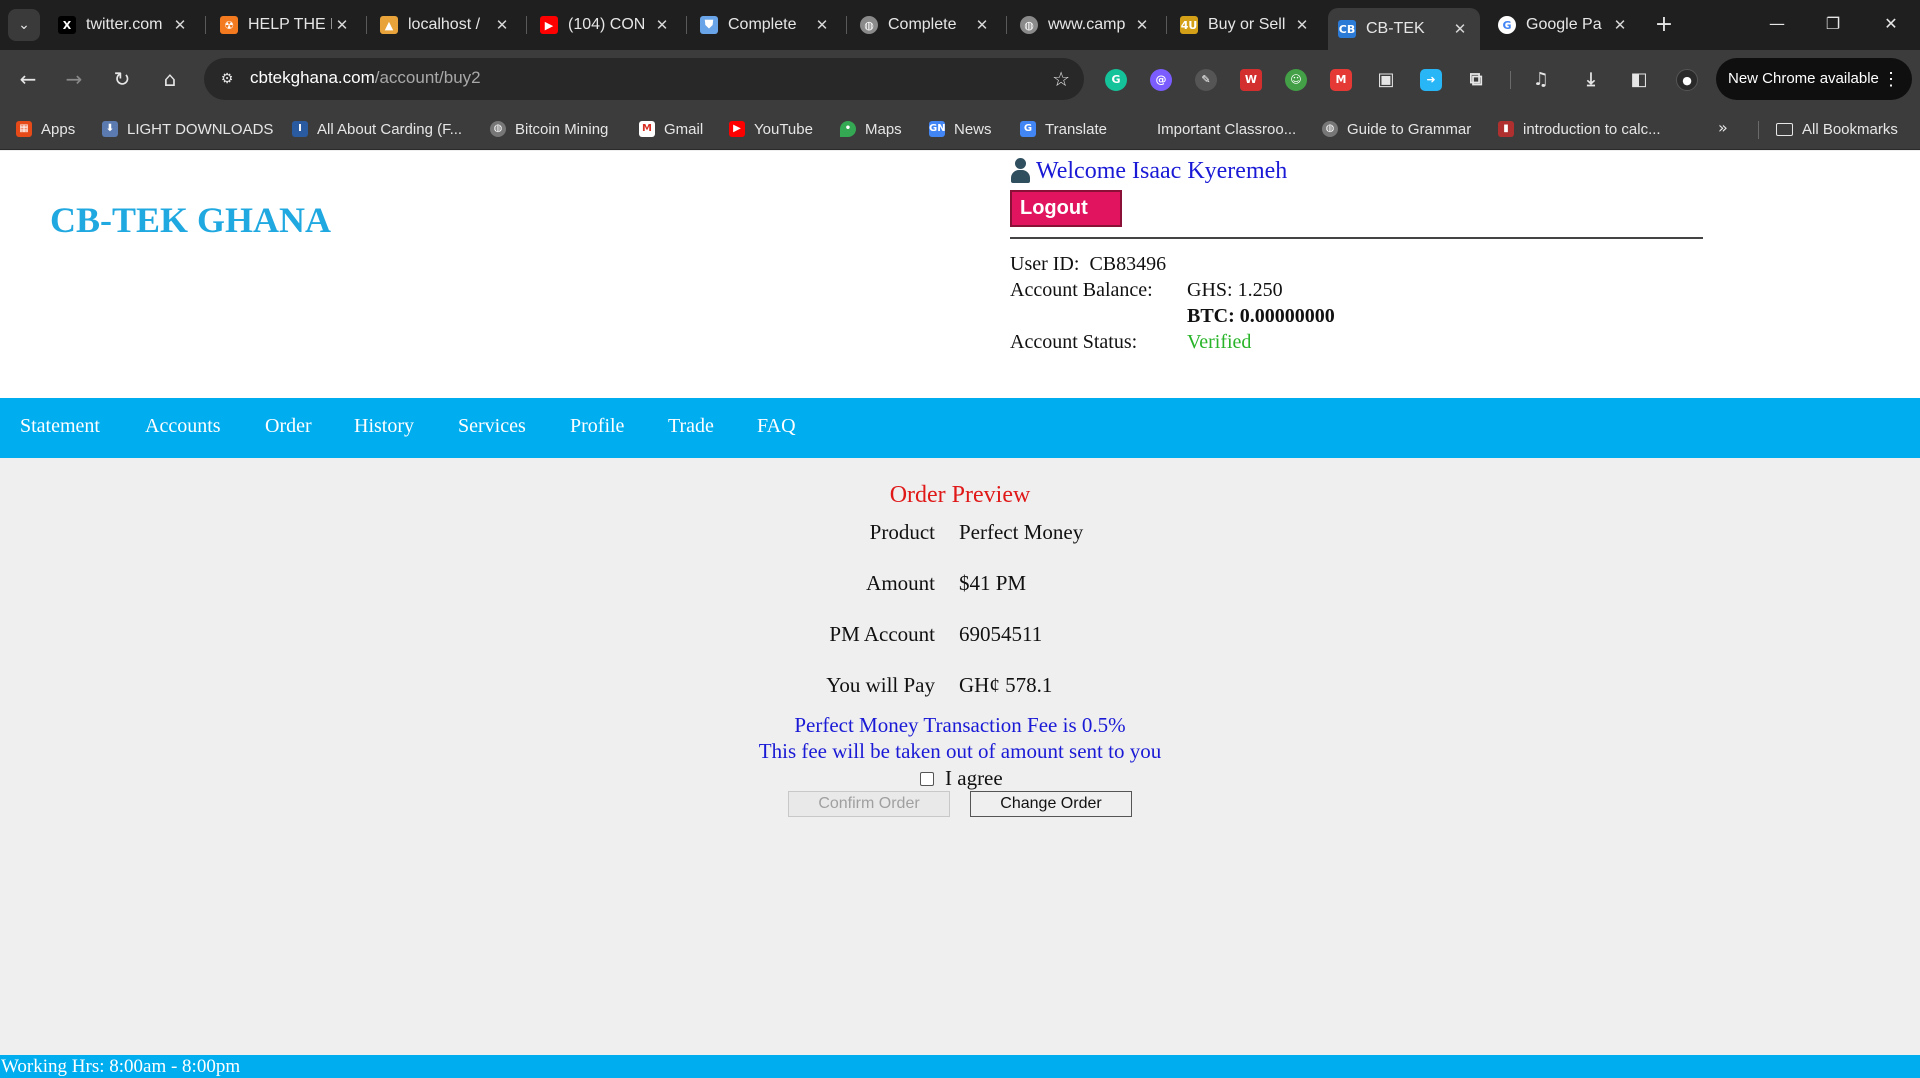  What do you see at coordinates (776, 426) in the screenshot?
I see `nav-faq: FAQ` at bounding box center [776, 426].